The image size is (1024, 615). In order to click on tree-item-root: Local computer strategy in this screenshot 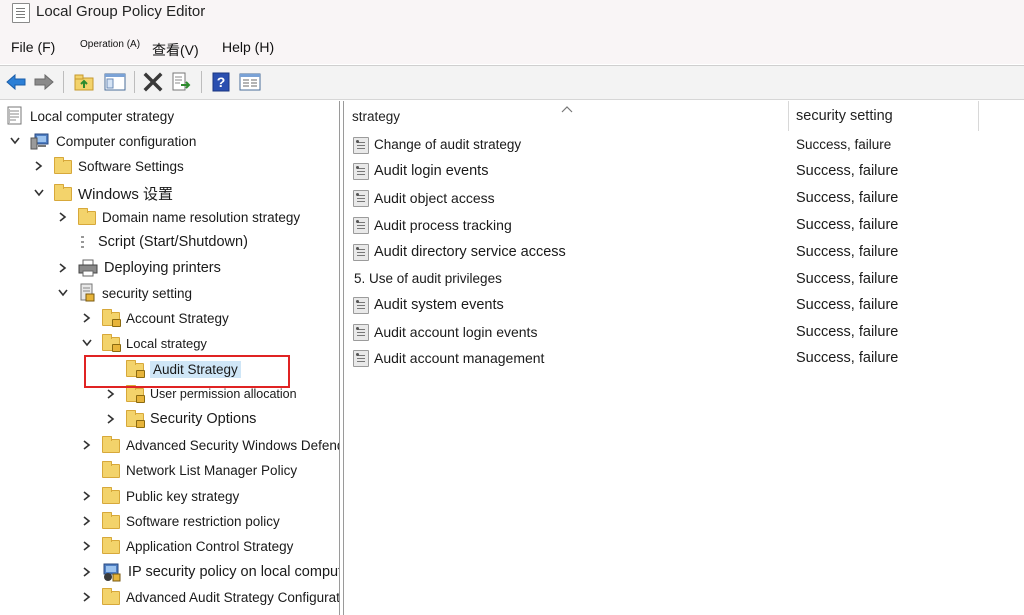, I will do `click(90, 116)`.